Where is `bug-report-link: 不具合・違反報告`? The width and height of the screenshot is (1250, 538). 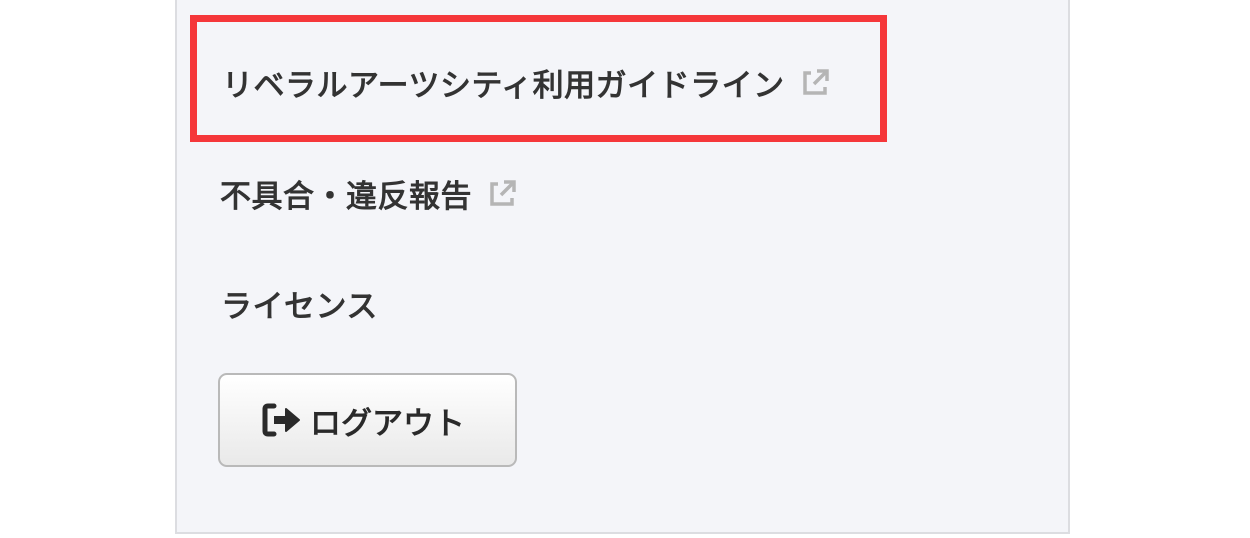
bug-report-link: 不具合・違反報告 is located at coordinates (369, 193).